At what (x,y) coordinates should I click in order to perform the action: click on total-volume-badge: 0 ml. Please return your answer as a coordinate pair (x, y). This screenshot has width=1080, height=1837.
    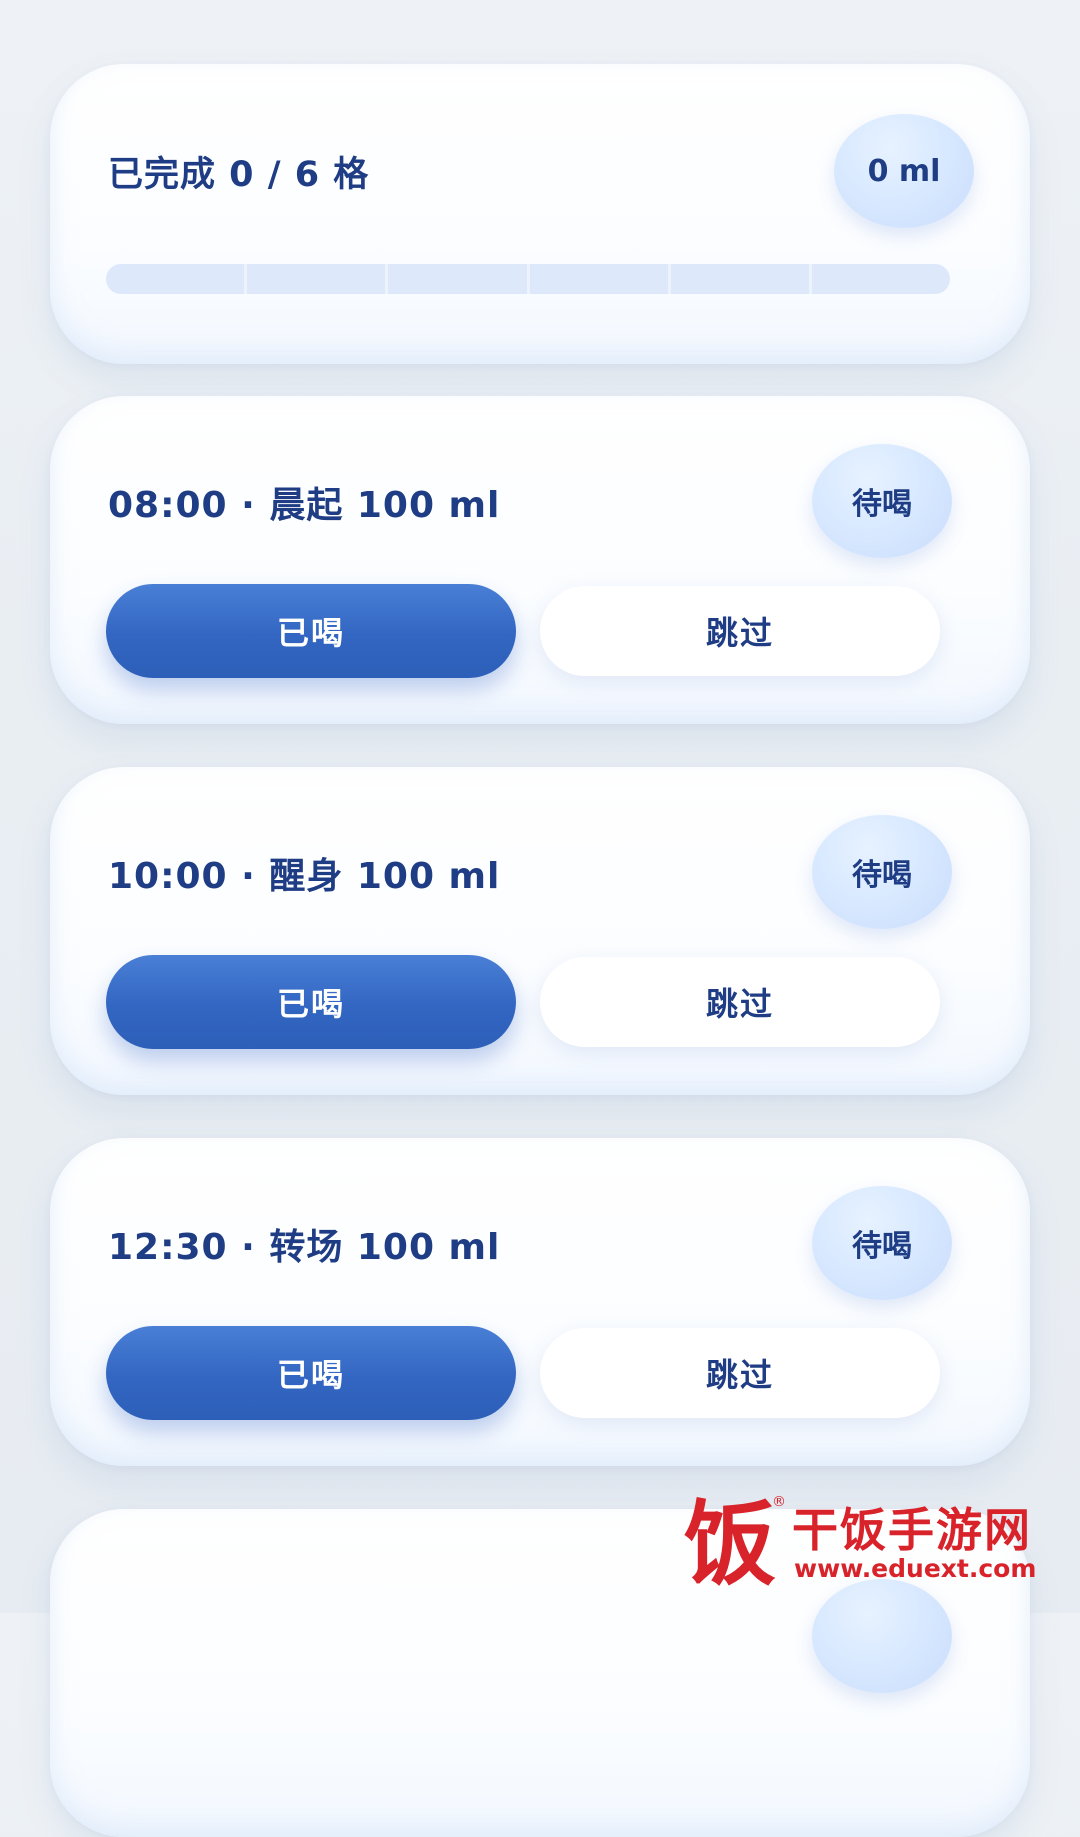
    Looking at the image, I should click on (904, 171).